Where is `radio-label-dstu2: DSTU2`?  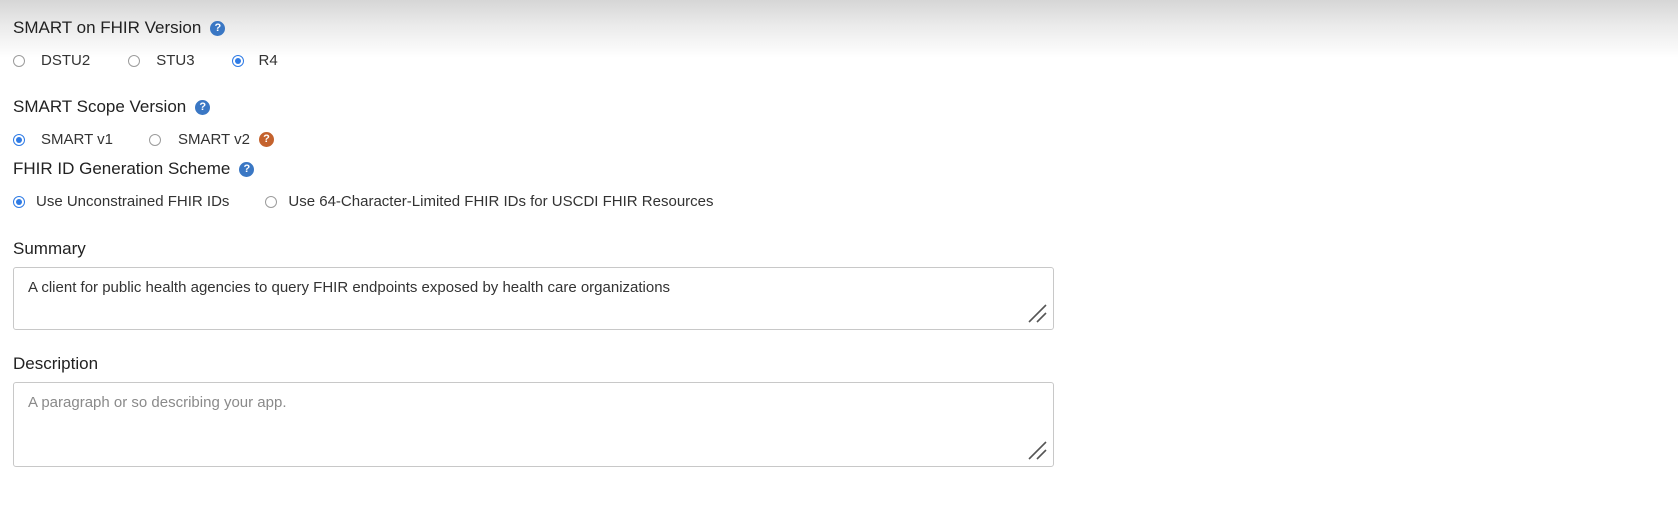 radio-label-dstu2: DSTU2 is located at coordinates (66, 60).